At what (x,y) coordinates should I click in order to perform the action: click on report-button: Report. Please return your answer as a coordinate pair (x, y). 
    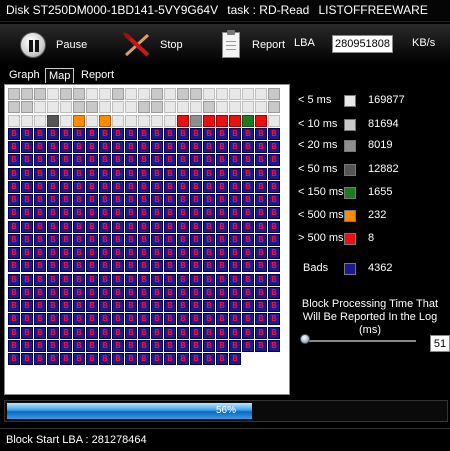
    Looking at the image, I should click on (253, 44).